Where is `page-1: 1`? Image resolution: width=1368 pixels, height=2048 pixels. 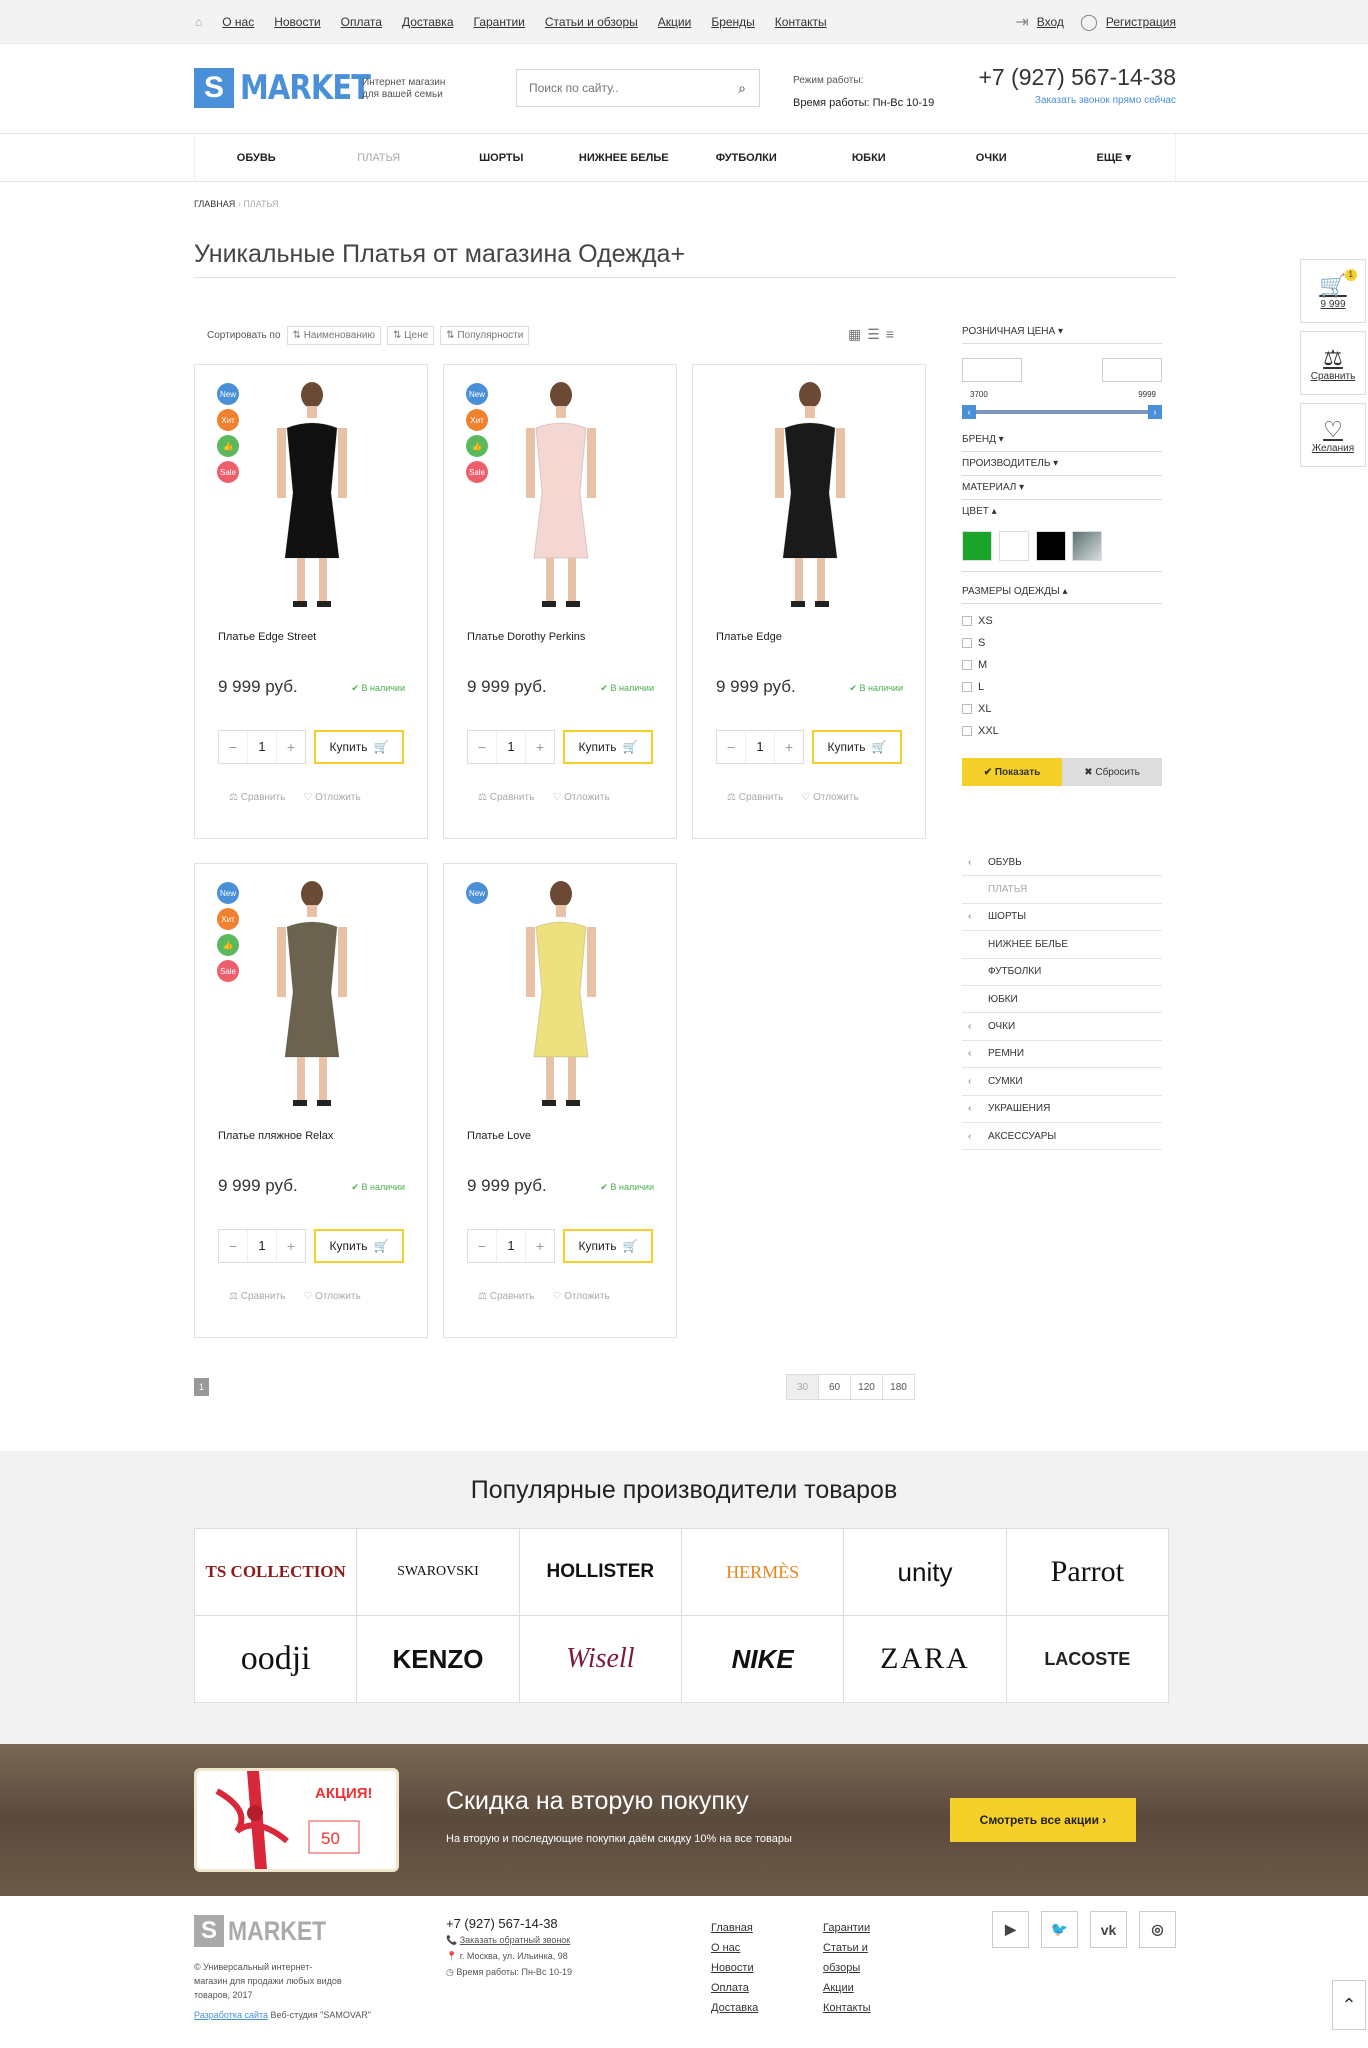 page-1: 1 is located at coordinates (201, 1387).